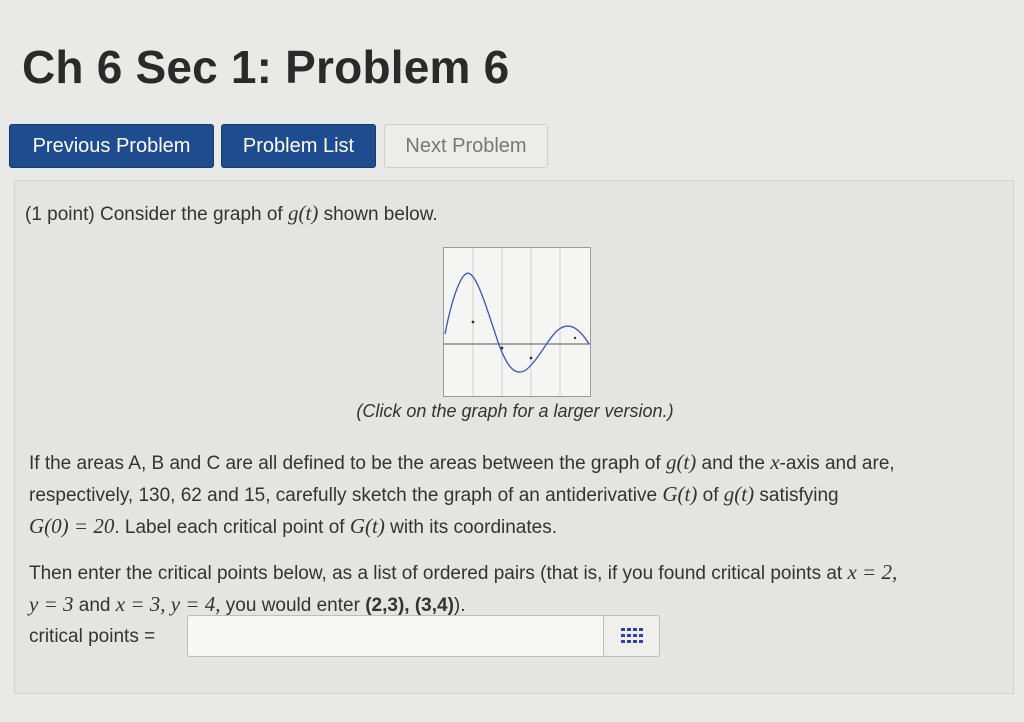 This screenshot has height=722, width=1024. I want to click on p2-text: )., so click(459, 605).